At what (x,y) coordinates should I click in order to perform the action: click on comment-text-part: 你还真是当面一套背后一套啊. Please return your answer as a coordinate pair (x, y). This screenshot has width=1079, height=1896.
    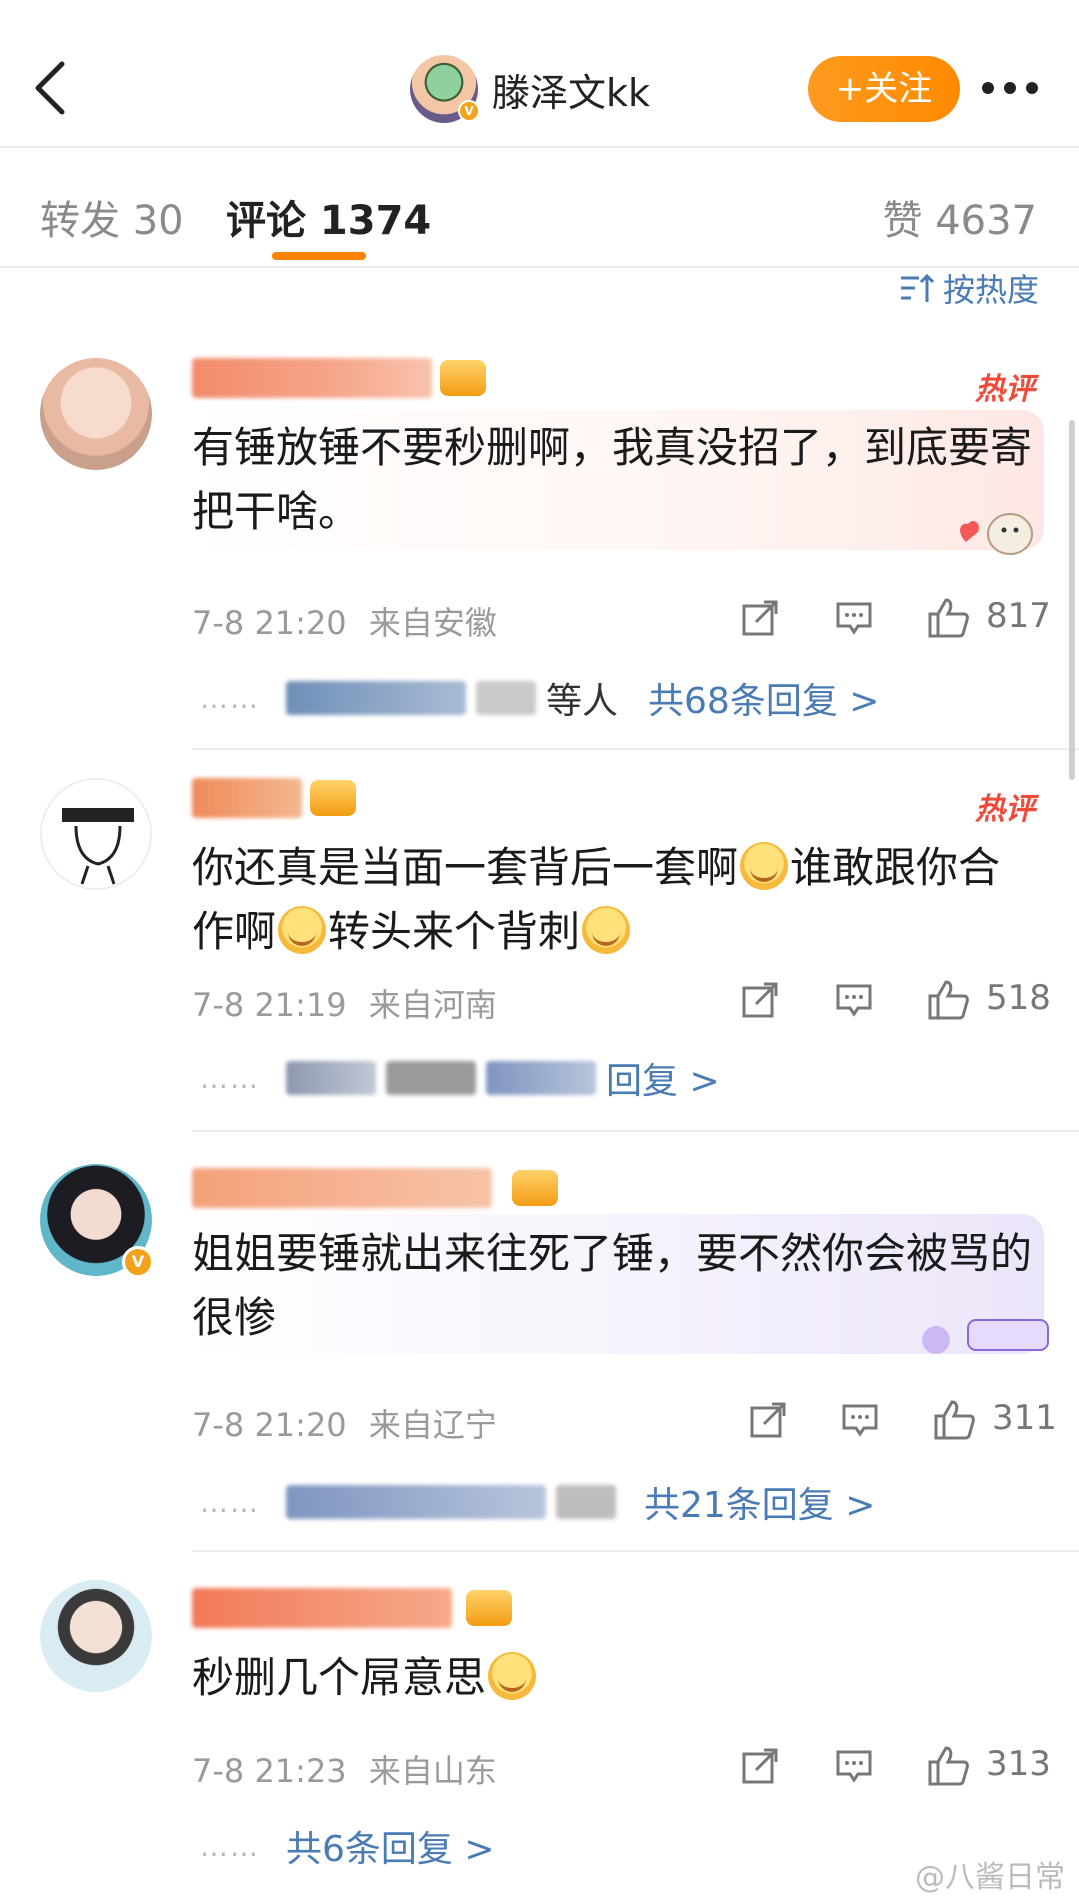
    Looking at the image, I should click on (465, 867).